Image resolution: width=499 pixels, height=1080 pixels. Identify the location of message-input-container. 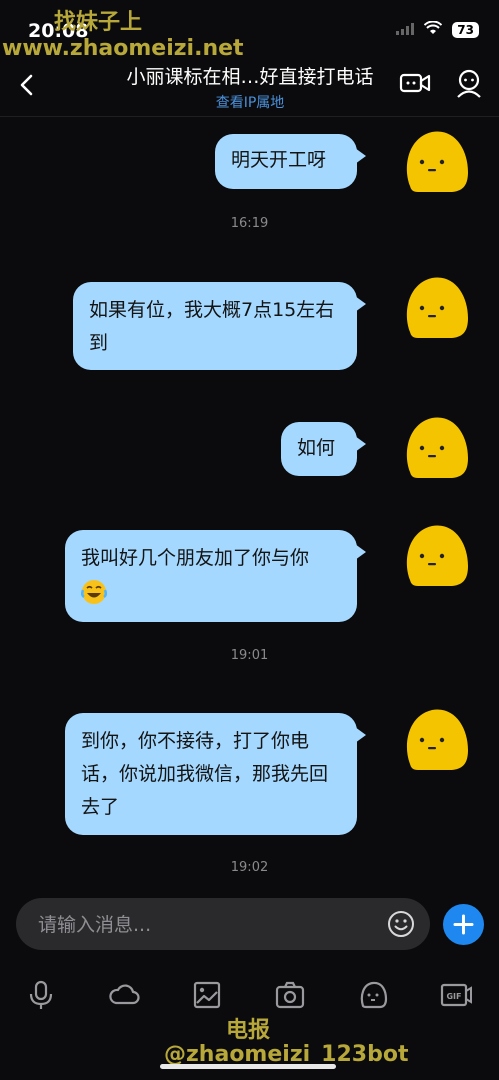
(223, 925).